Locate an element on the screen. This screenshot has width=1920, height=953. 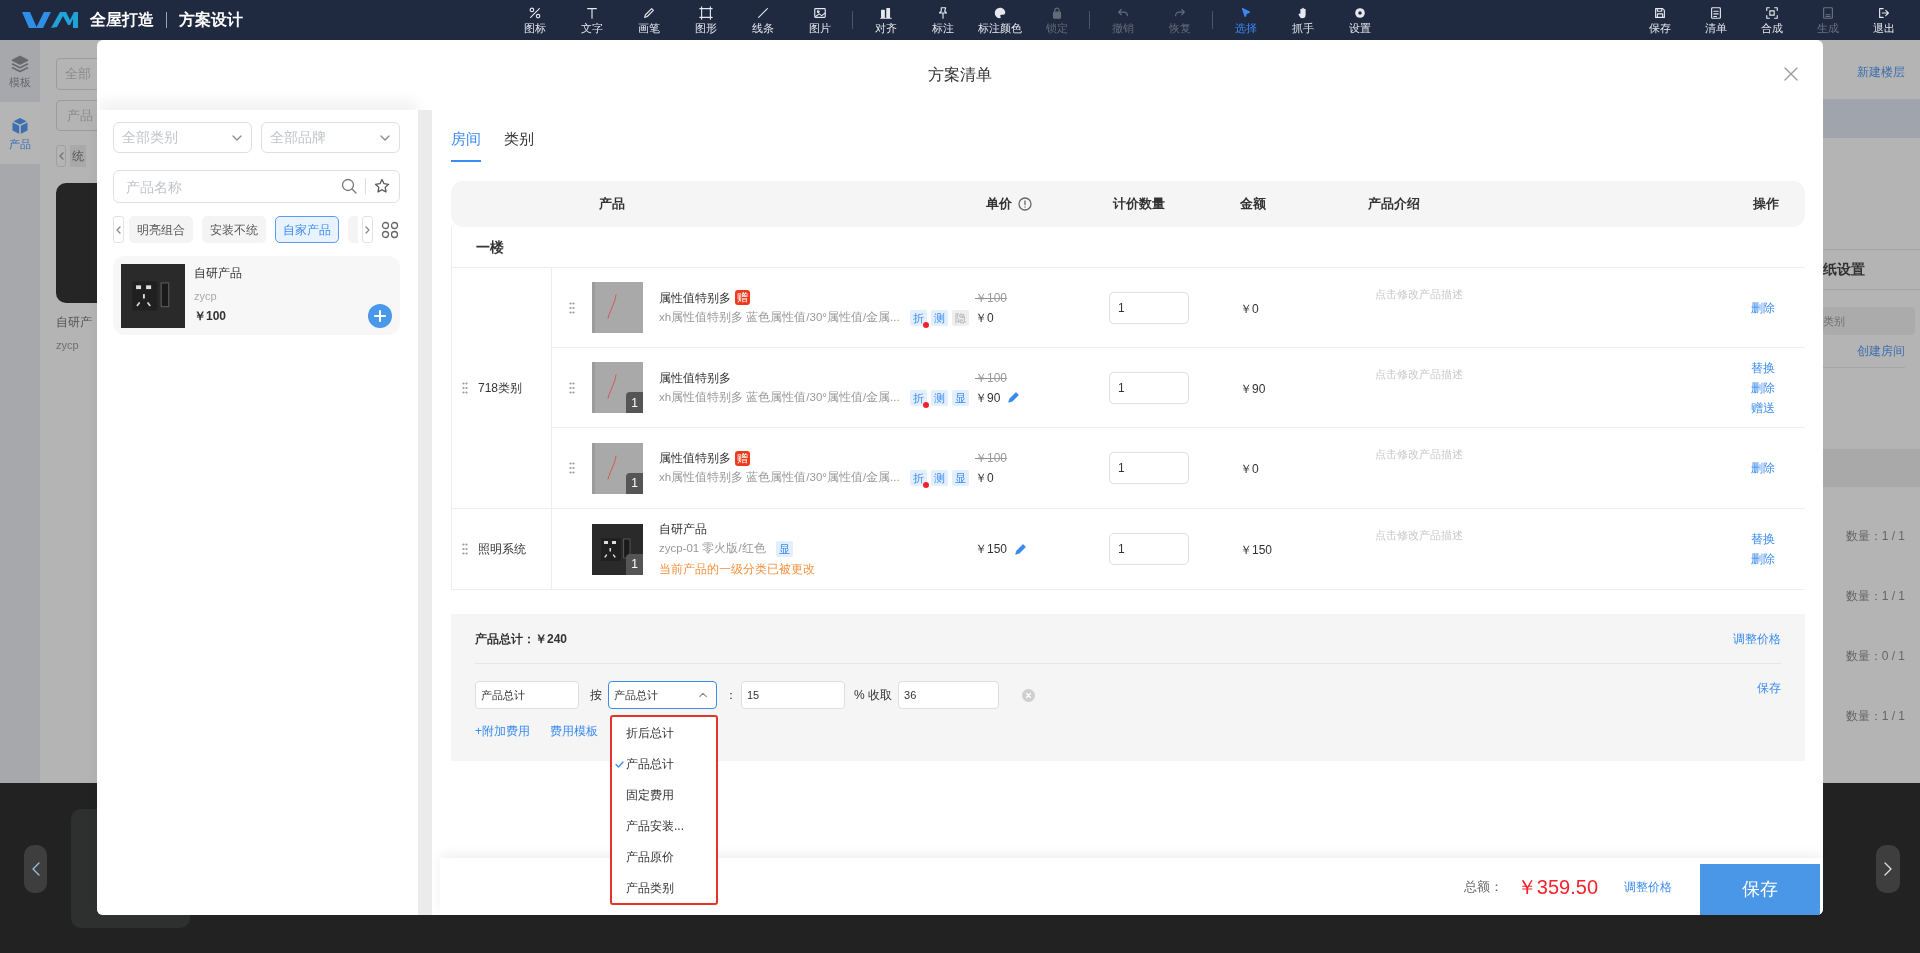
tab: 房间 is located at coordinates (466, 145).